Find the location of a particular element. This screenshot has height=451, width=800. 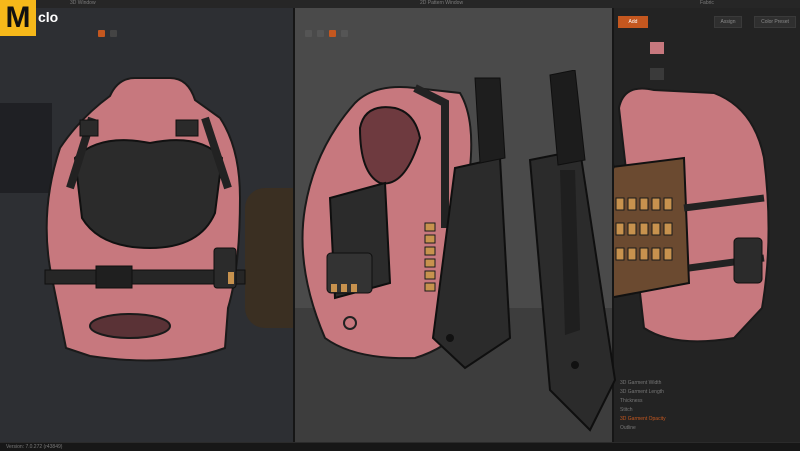

middle-view-title: 2D Pattern Window is located at coordinates (442, 3).